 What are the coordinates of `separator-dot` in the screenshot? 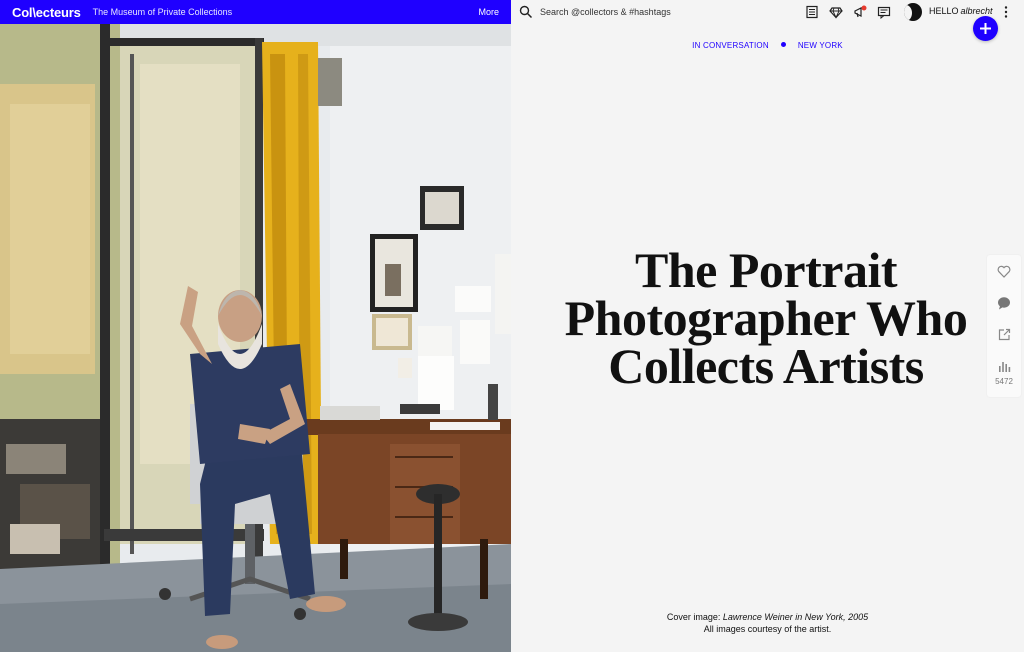 It's located at (783, 44).